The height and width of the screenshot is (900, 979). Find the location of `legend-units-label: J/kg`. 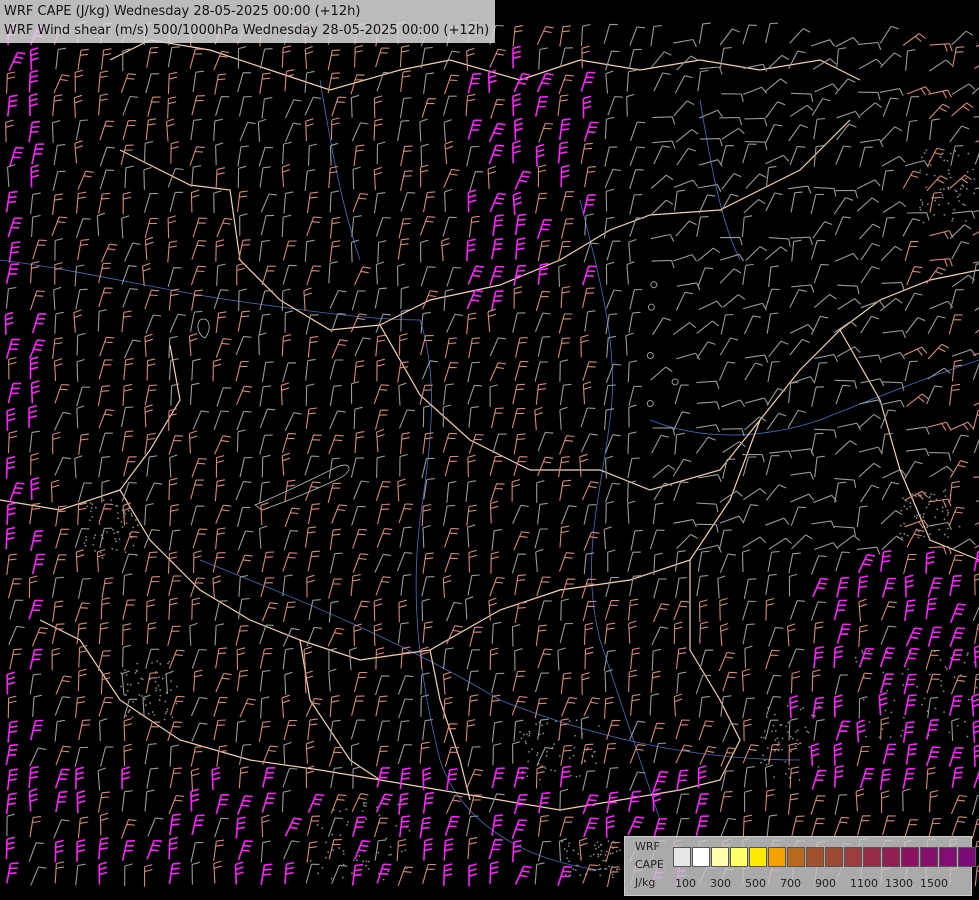

legend-units-label: J/kg is located at coordinates (645, 882).